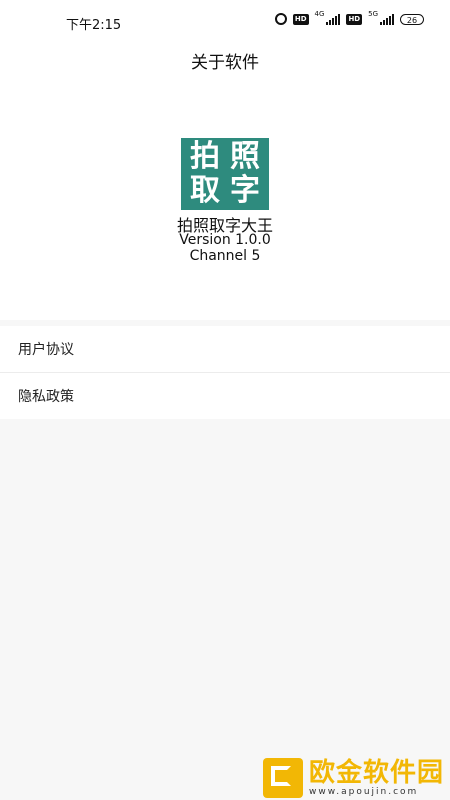  I want to click on menu-list: 用户协议 隐私政策, so click(225, 372).